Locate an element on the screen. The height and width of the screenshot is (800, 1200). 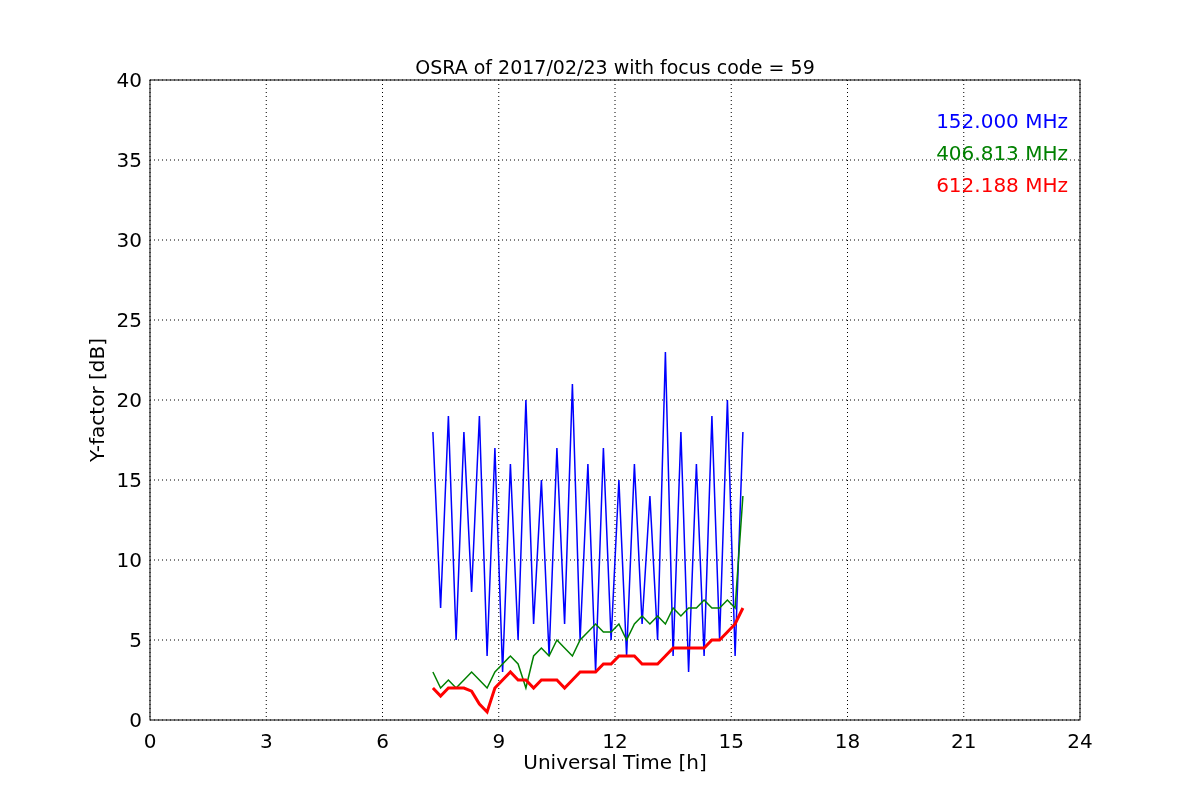
x-tick-label: 12 is located at coordinates (615, 741).